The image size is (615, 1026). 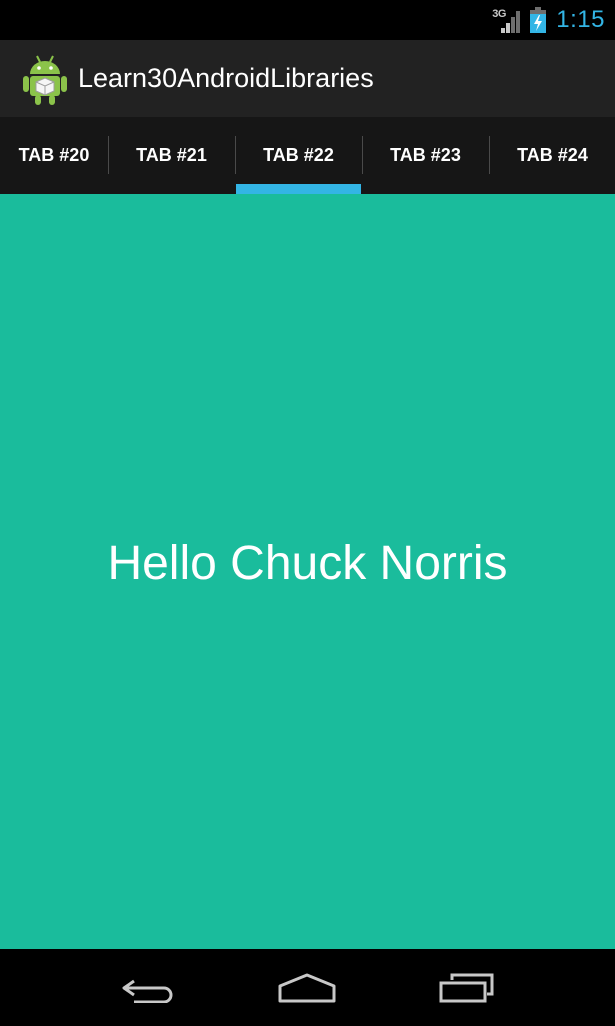 I want to click on tab-20: TAB #20, so click(x=54, y=155).